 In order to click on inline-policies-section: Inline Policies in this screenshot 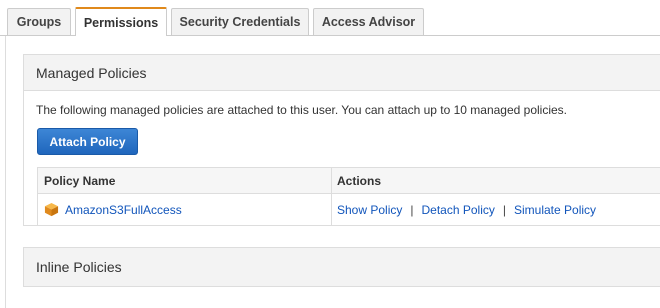, I will do `click(341, 267)`.